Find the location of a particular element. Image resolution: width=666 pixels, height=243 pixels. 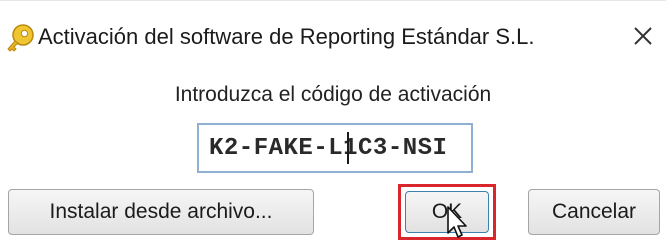

key-icon is located at coordinates (21, 37).